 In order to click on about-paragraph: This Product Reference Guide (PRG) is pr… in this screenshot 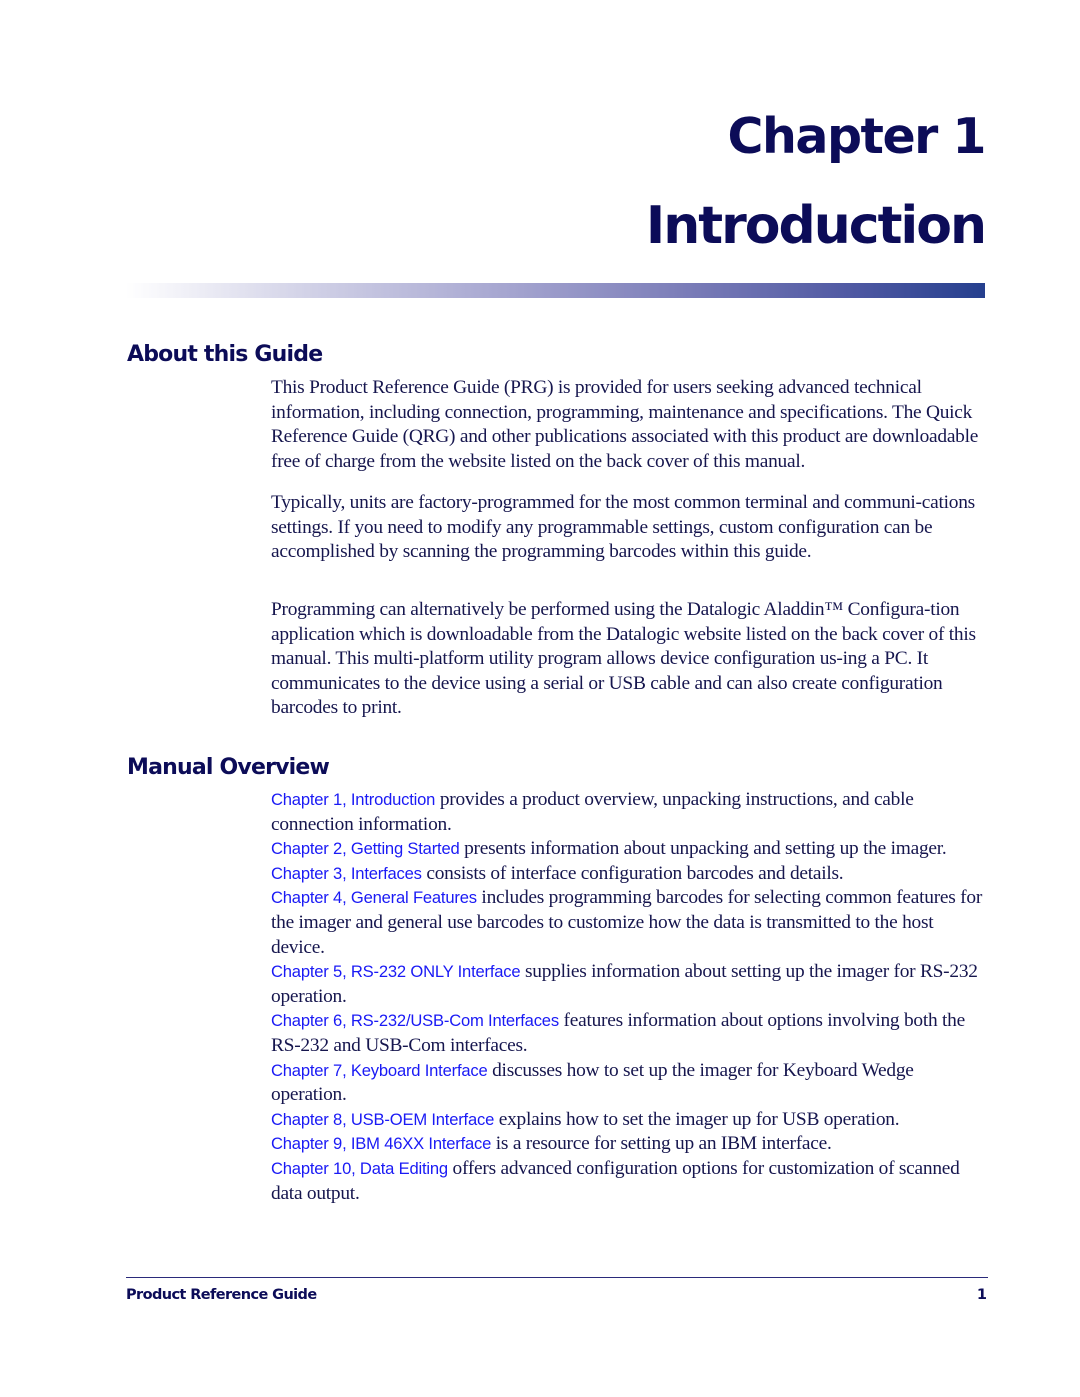, I will do `click(625, 424)`.